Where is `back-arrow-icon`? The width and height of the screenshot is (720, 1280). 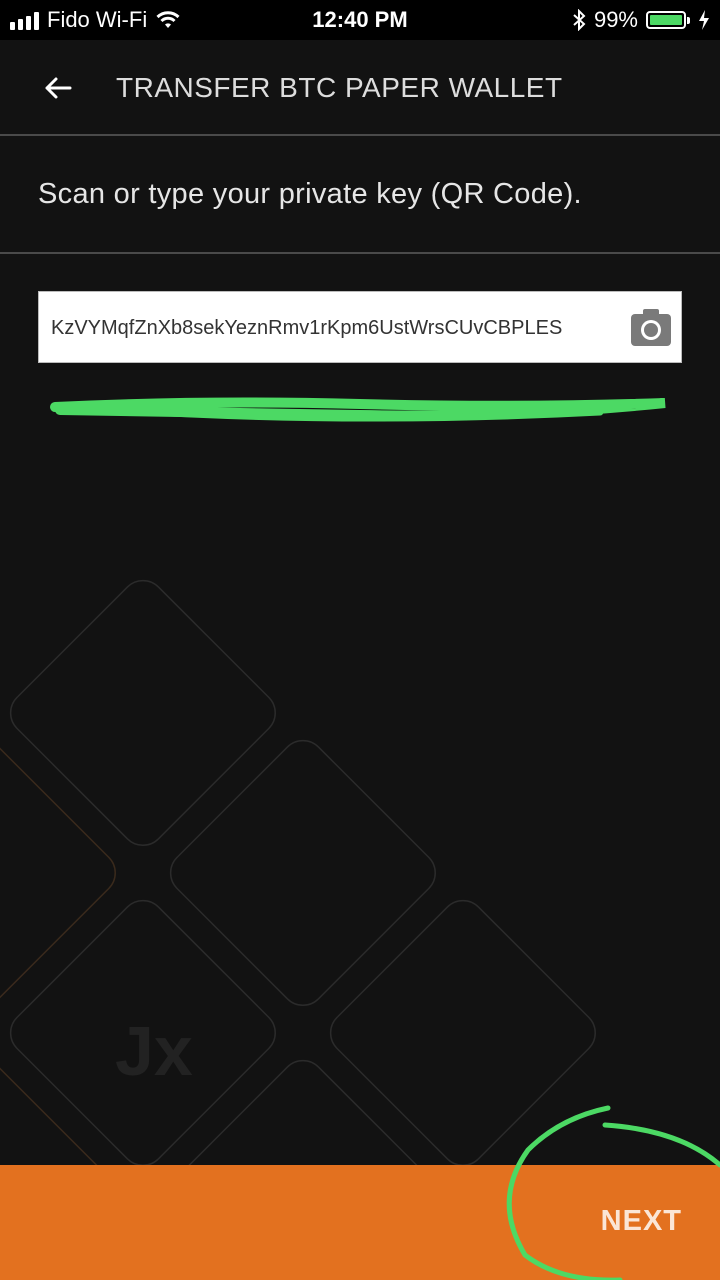 back-arrow-icon is located at coordinates (58, 88).